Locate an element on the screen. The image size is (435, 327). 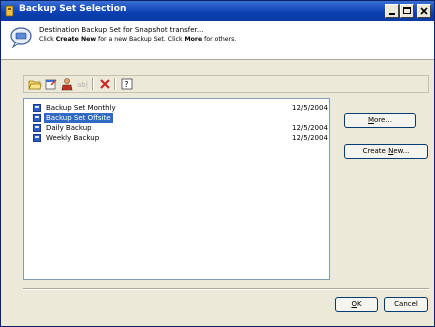
hint-part: for others. is located at coordinates (219, 39).